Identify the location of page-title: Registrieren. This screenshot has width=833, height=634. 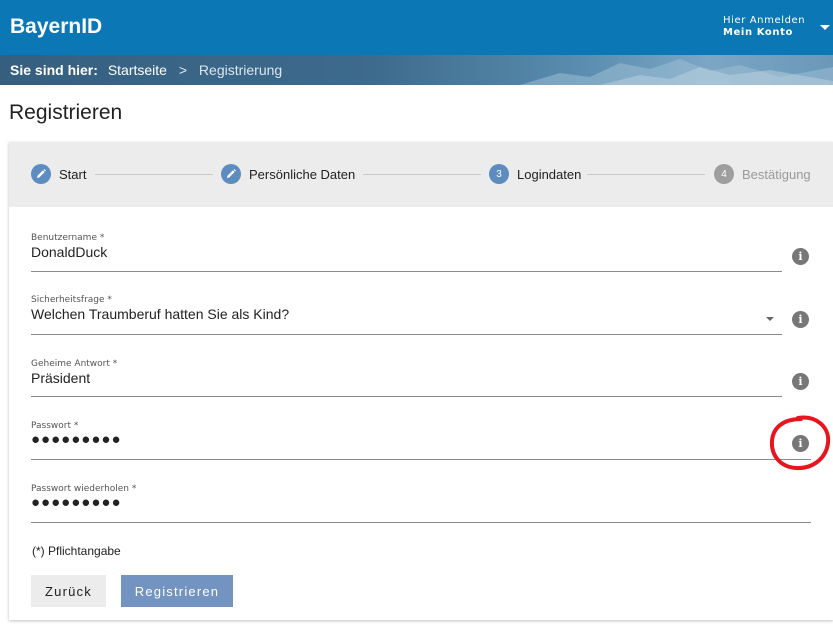
(66, 112).